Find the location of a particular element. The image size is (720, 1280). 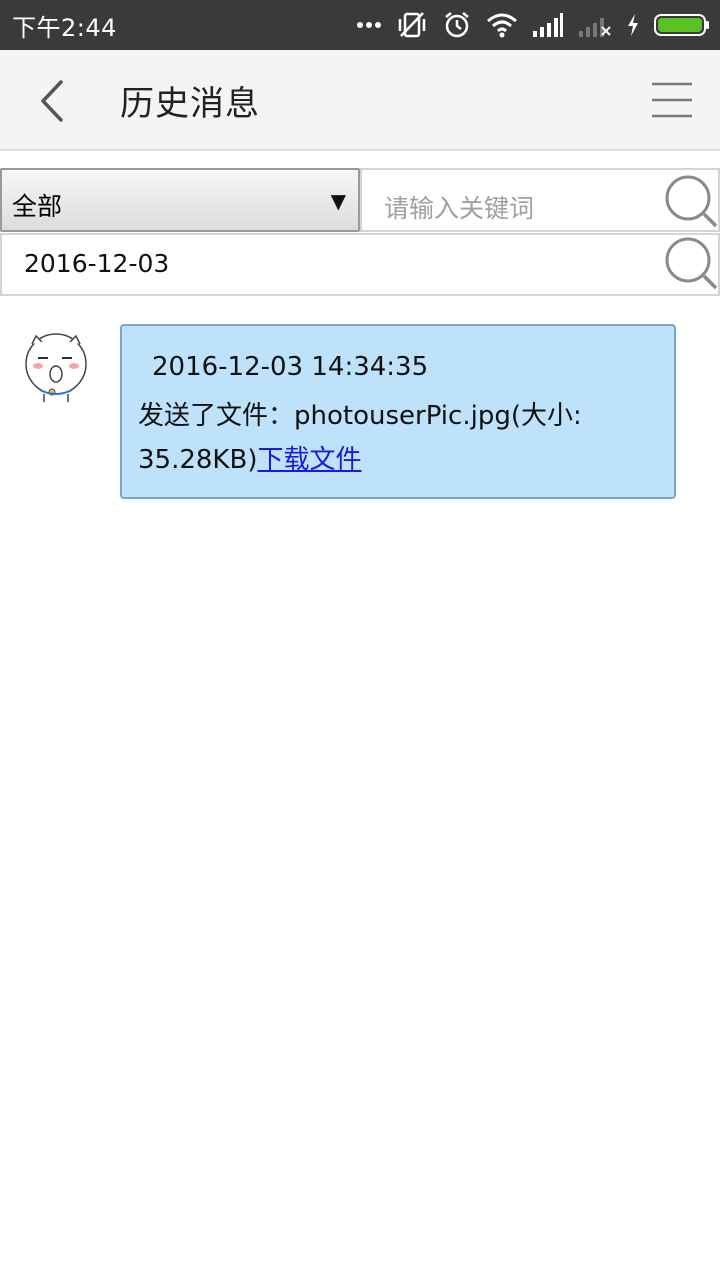

signal-no-sim-icon is located at coordinates (595, 27).